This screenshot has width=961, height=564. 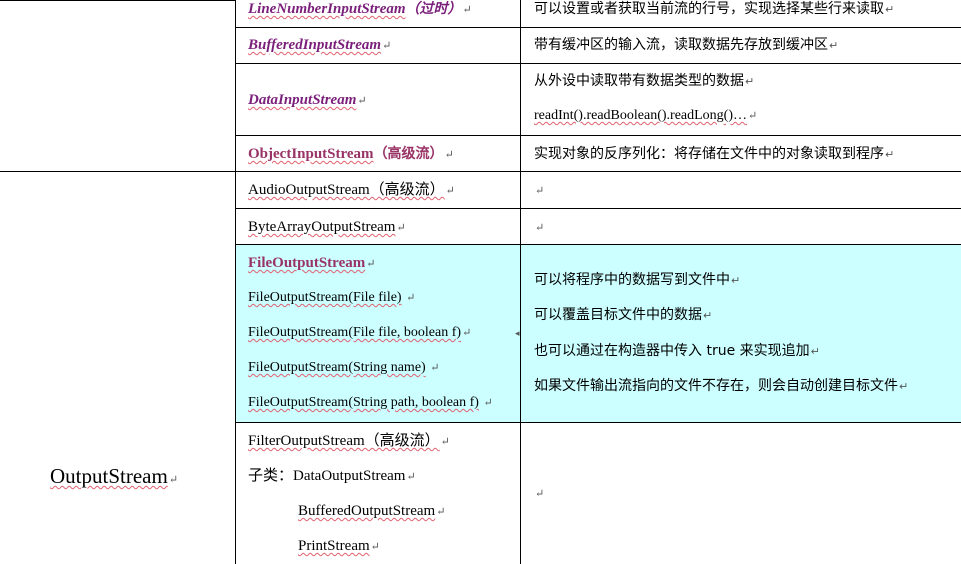 What do you see at coordinates (367, 511) in the screenshot?
I see `subclass-name: BufferedOutputStream` at bounding box center [367, 511].